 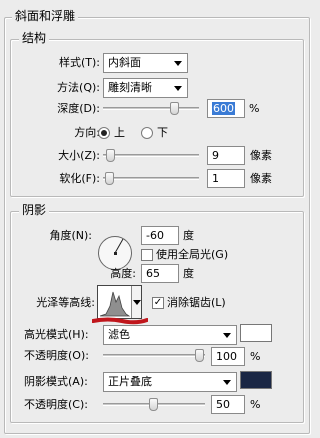 I want to click on highlight-color-swatch, so click(x=256, y=333).